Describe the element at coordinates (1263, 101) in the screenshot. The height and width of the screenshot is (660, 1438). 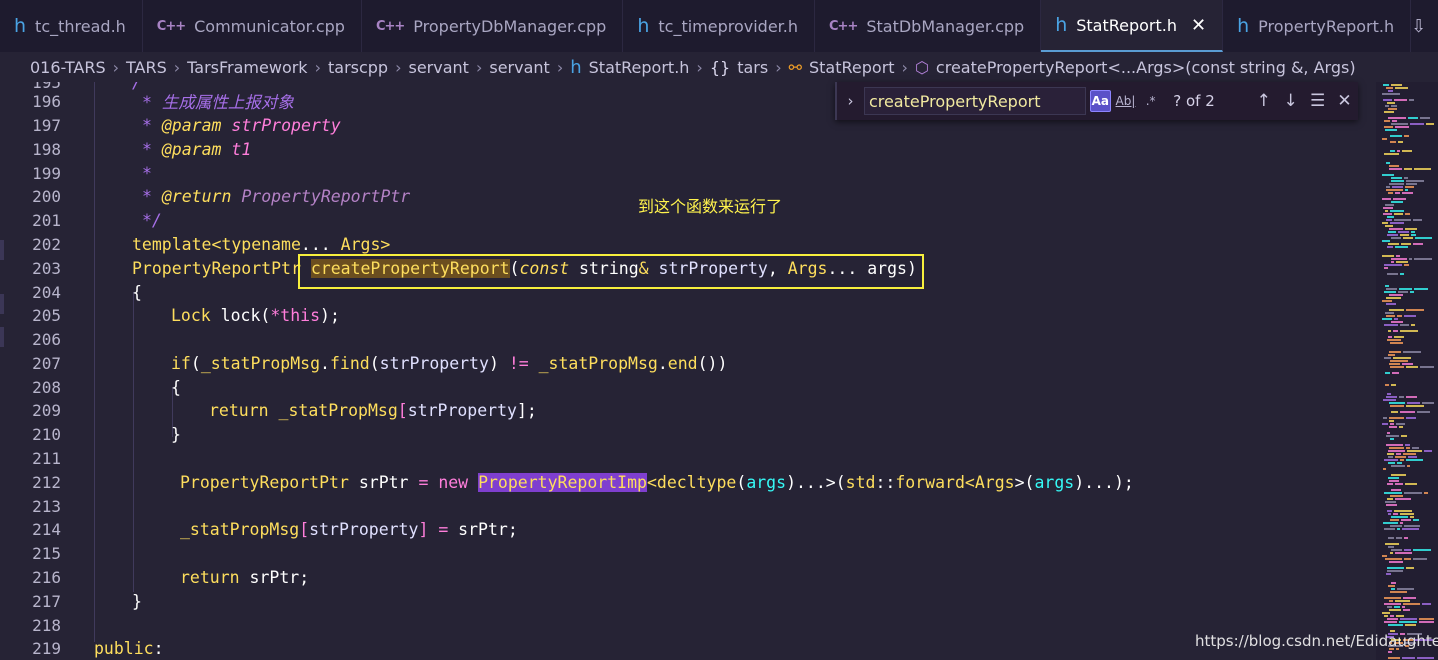
I see `previous-match-icon: ↑` at that location.